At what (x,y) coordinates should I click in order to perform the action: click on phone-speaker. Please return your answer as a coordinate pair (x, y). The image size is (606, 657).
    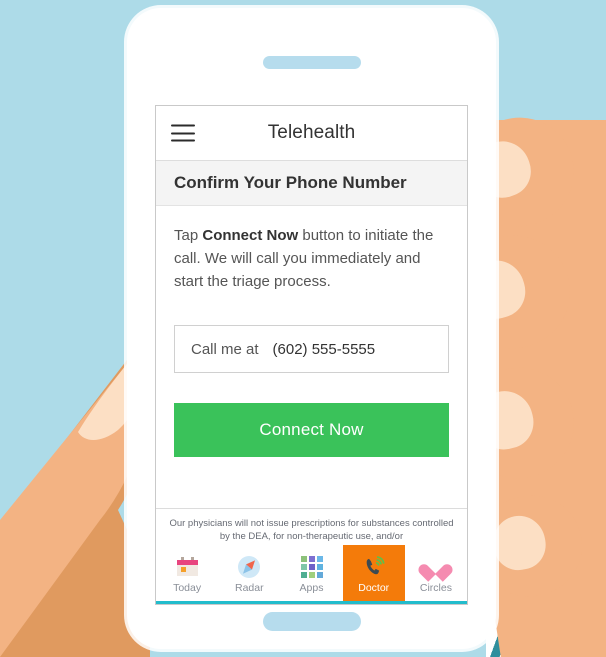
    Looking at the image, I should click on (311, 62).